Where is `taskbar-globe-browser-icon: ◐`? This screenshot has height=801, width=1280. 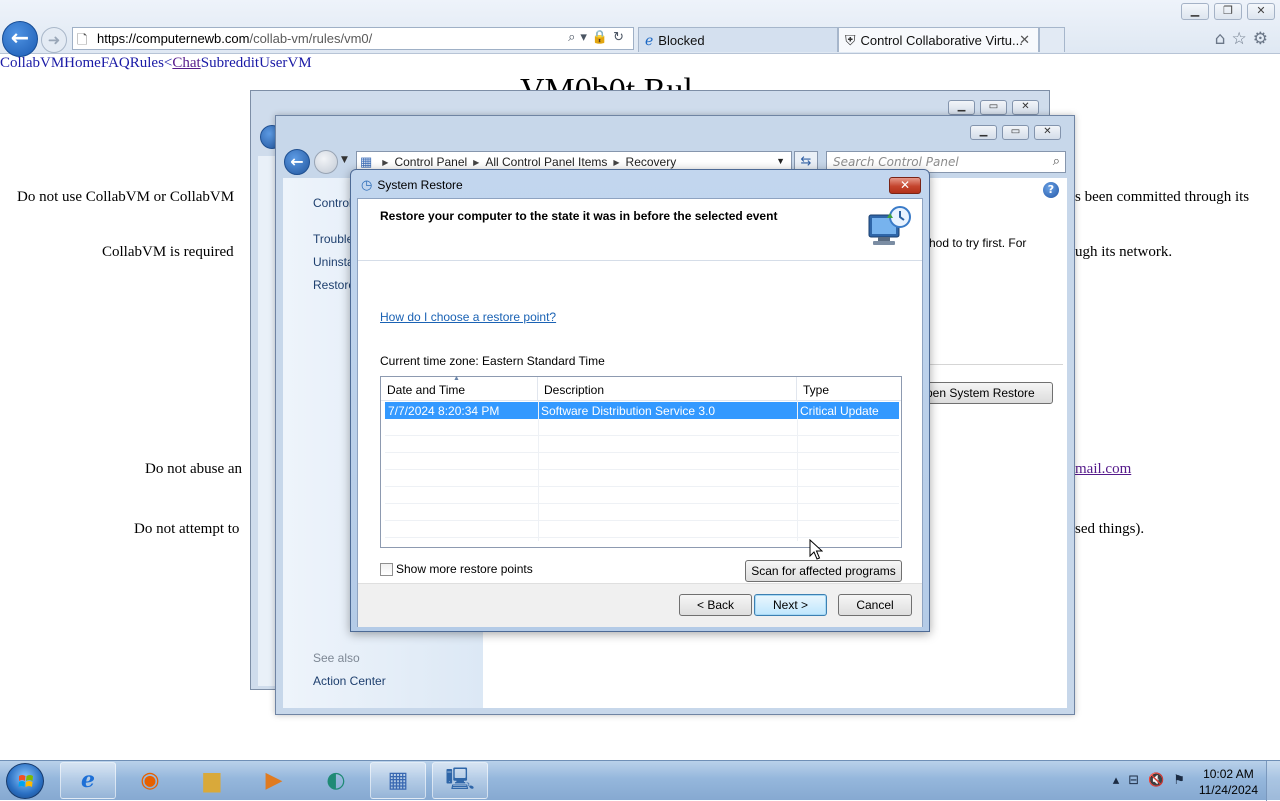 taskbar-globe-browser-icon: ◐ is located at coordinates (336, 780).